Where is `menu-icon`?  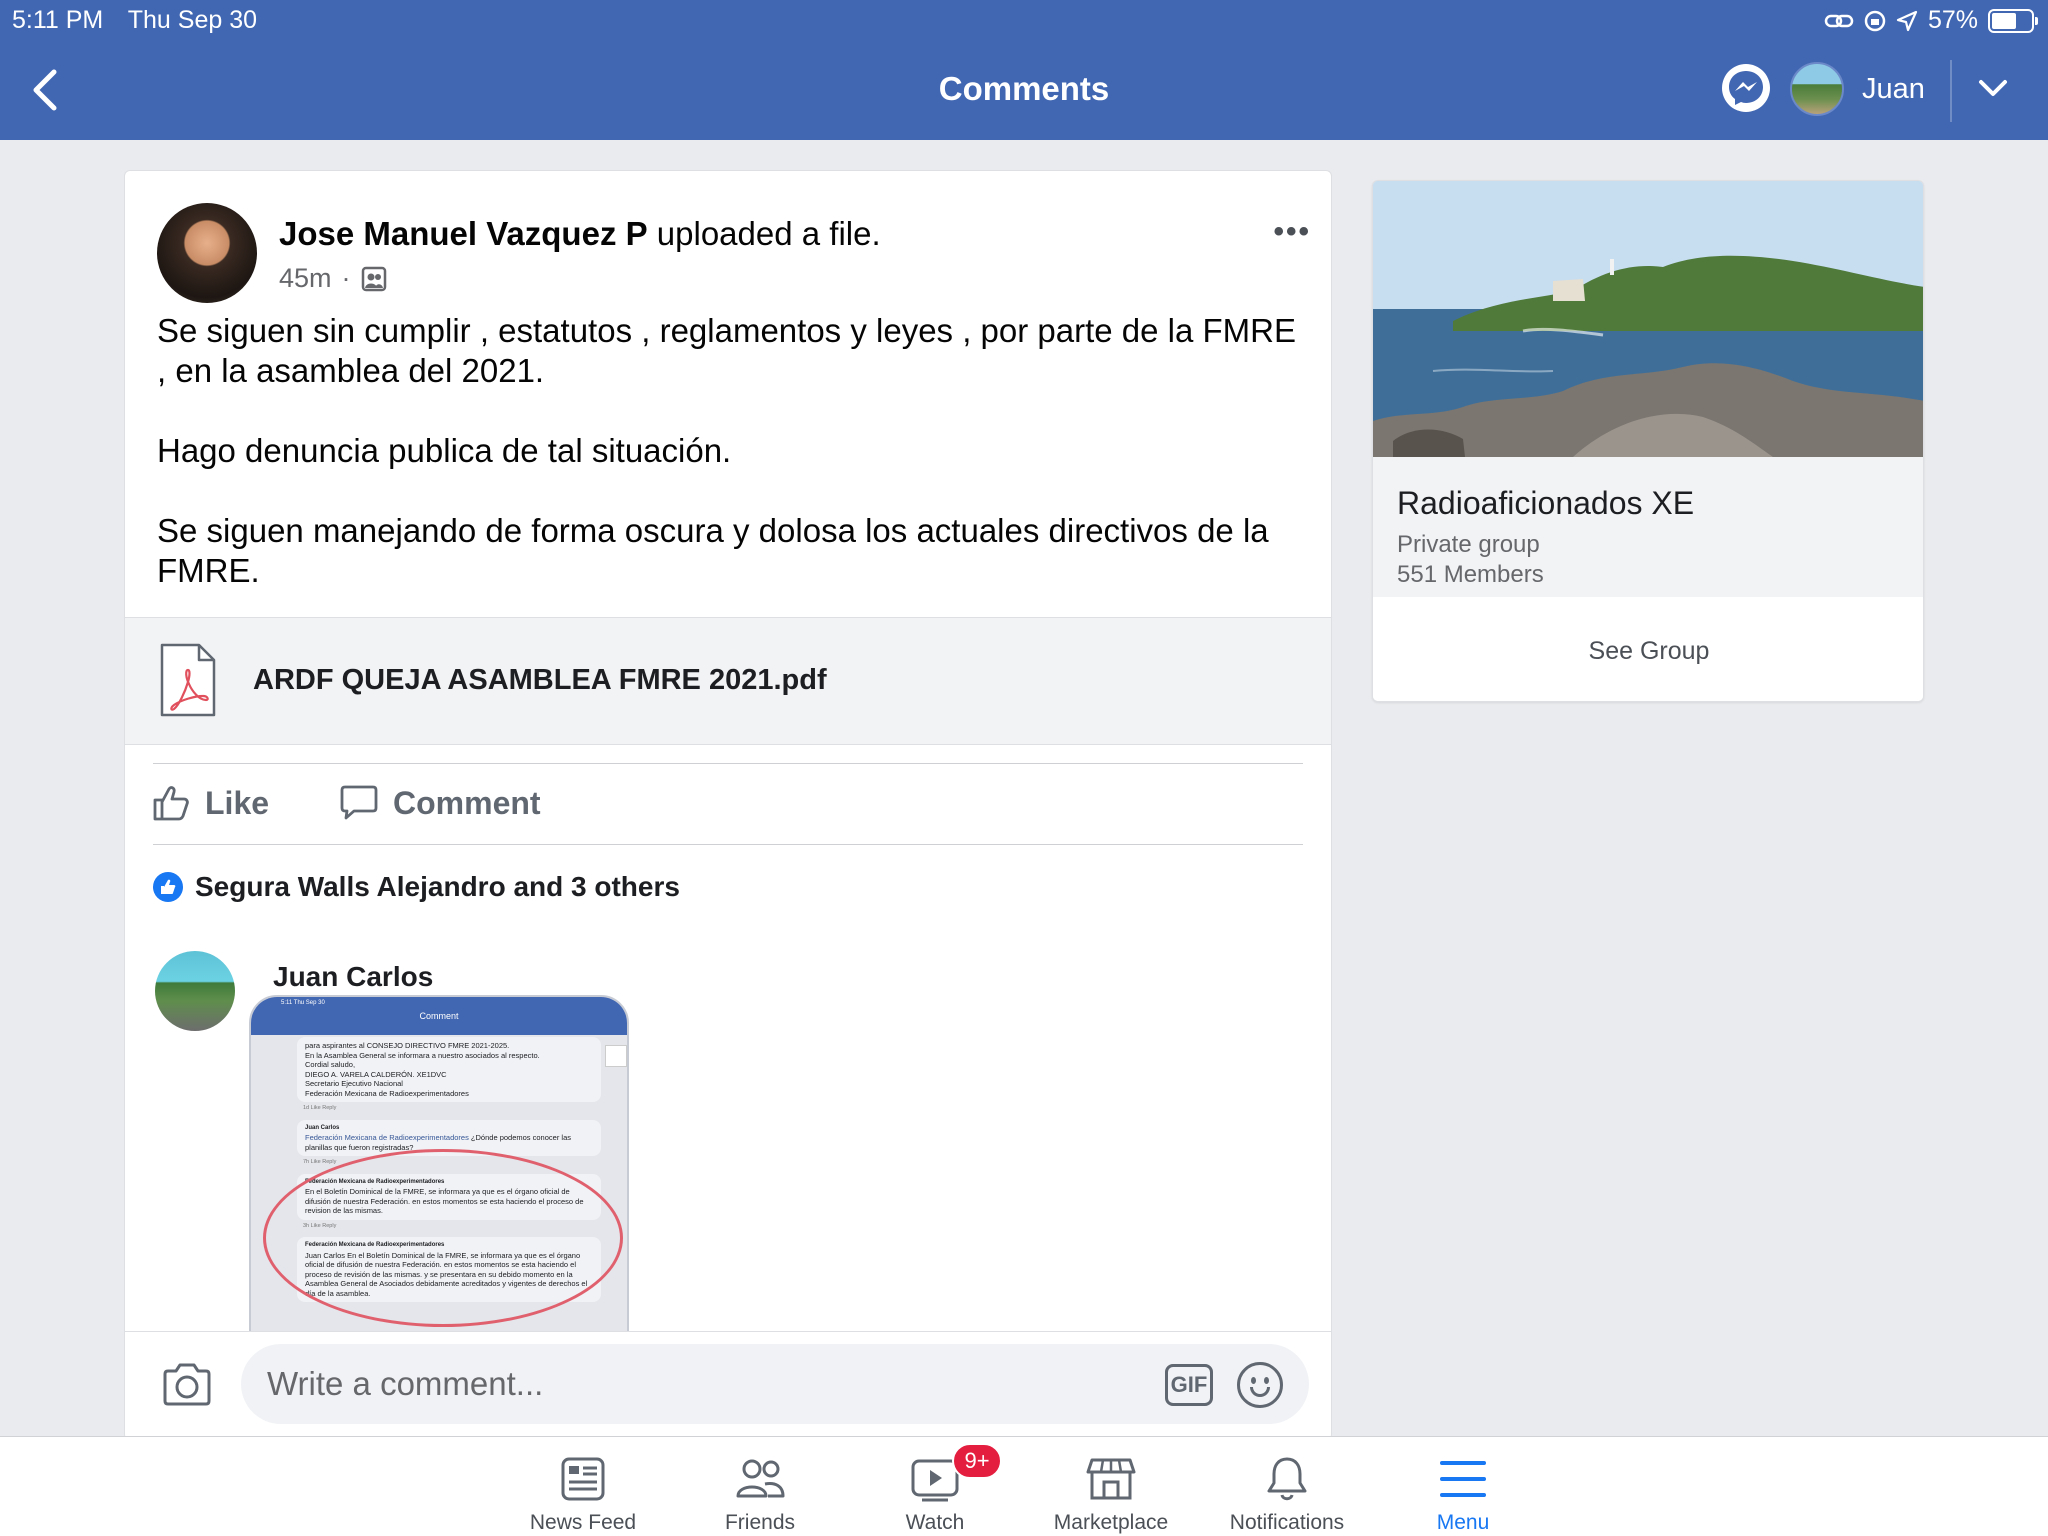 menu-icon is located at coordinates (1463, 1479).